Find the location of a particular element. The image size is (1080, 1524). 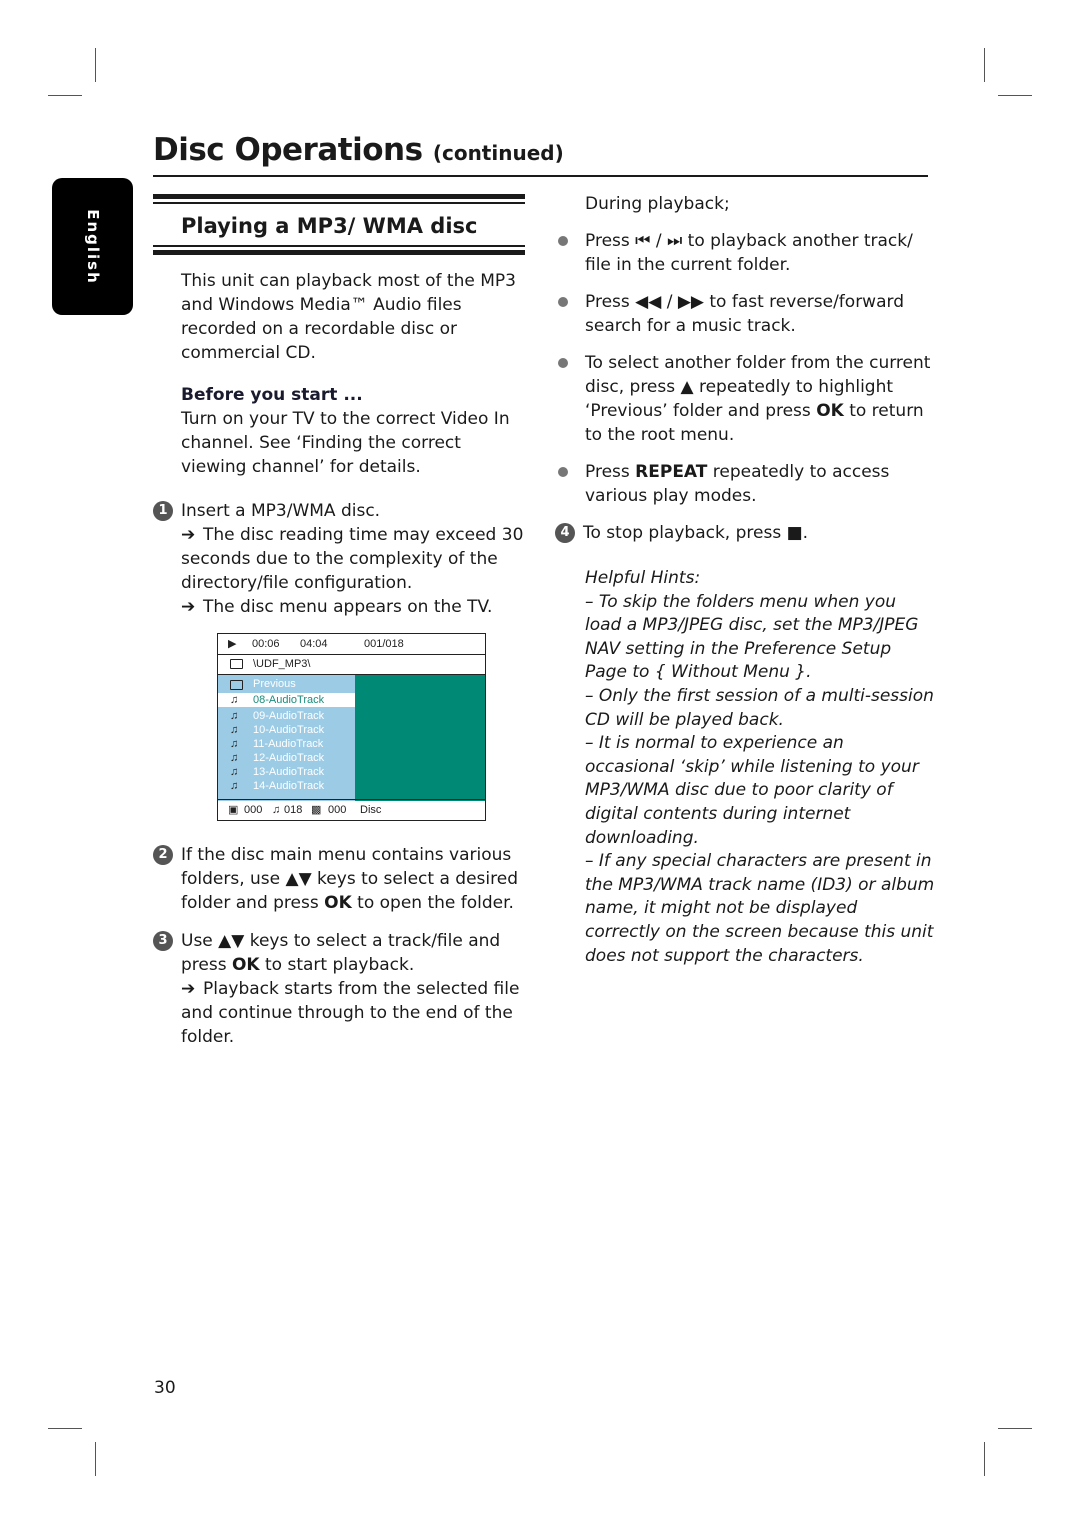

osd-item-label: 14-AudioTrack is located at coordinates (289, 786).